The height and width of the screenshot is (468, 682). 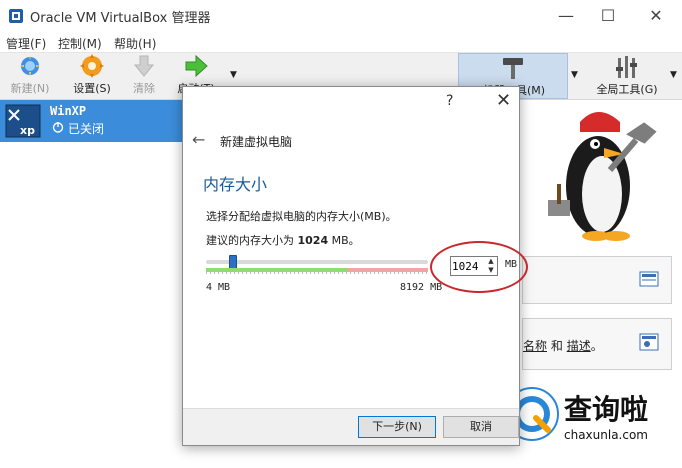 What do you see at coordinates (649, 342) in the screenshot?
I see `snapshot-camera-icon` at bounding box center [649, 342].